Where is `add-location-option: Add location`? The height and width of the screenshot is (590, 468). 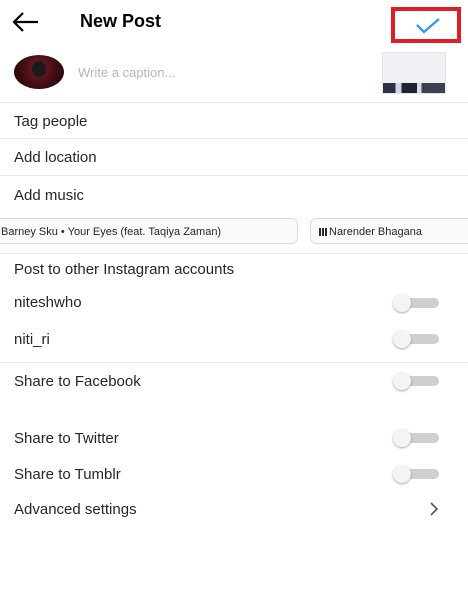
add-location-option: Add location is located at coordinates (55, 157).